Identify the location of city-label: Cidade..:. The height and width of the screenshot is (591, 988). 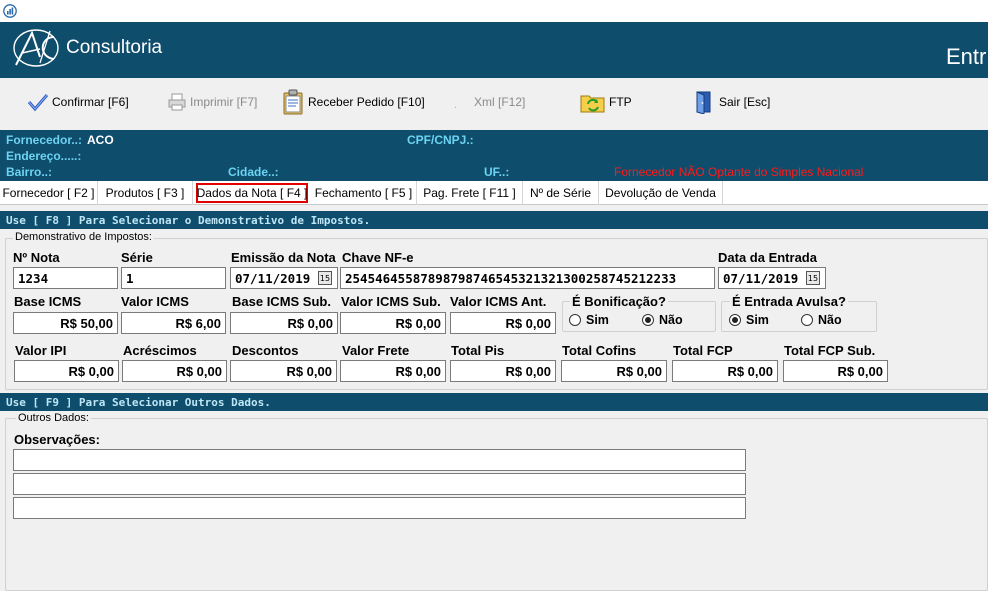
(253, 172).